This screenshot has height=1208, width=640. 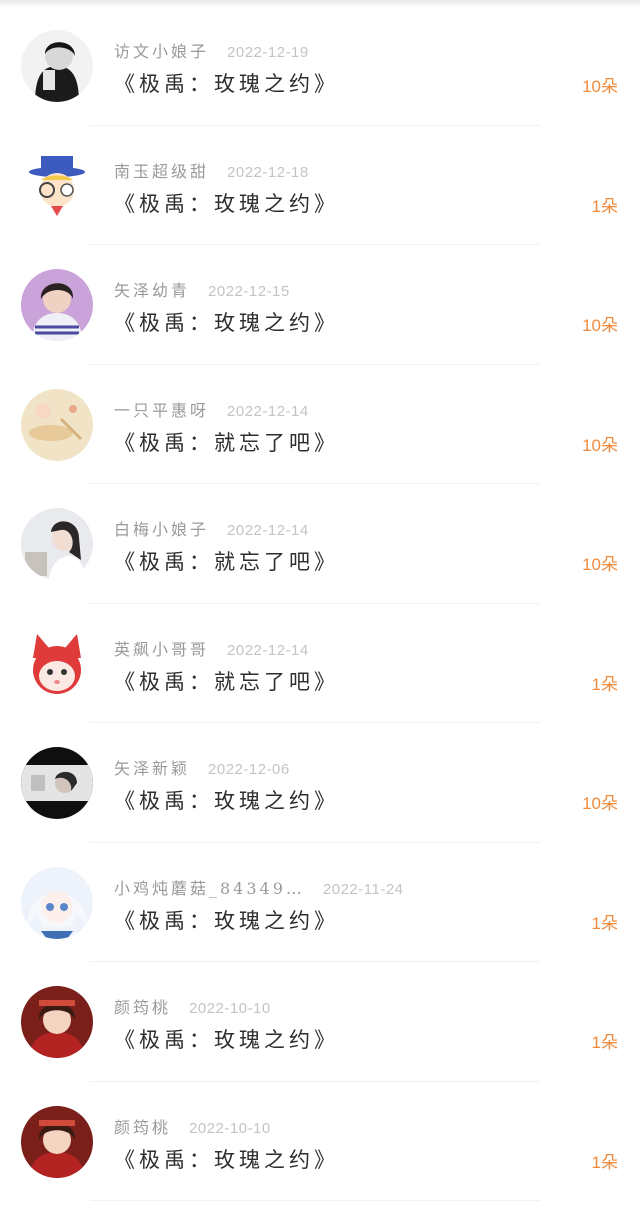 I want to click on list-item: 英飙小哥哥 2022-12-14 《极禹：就忘了吧》 1朵, so click(x=320, y=664).